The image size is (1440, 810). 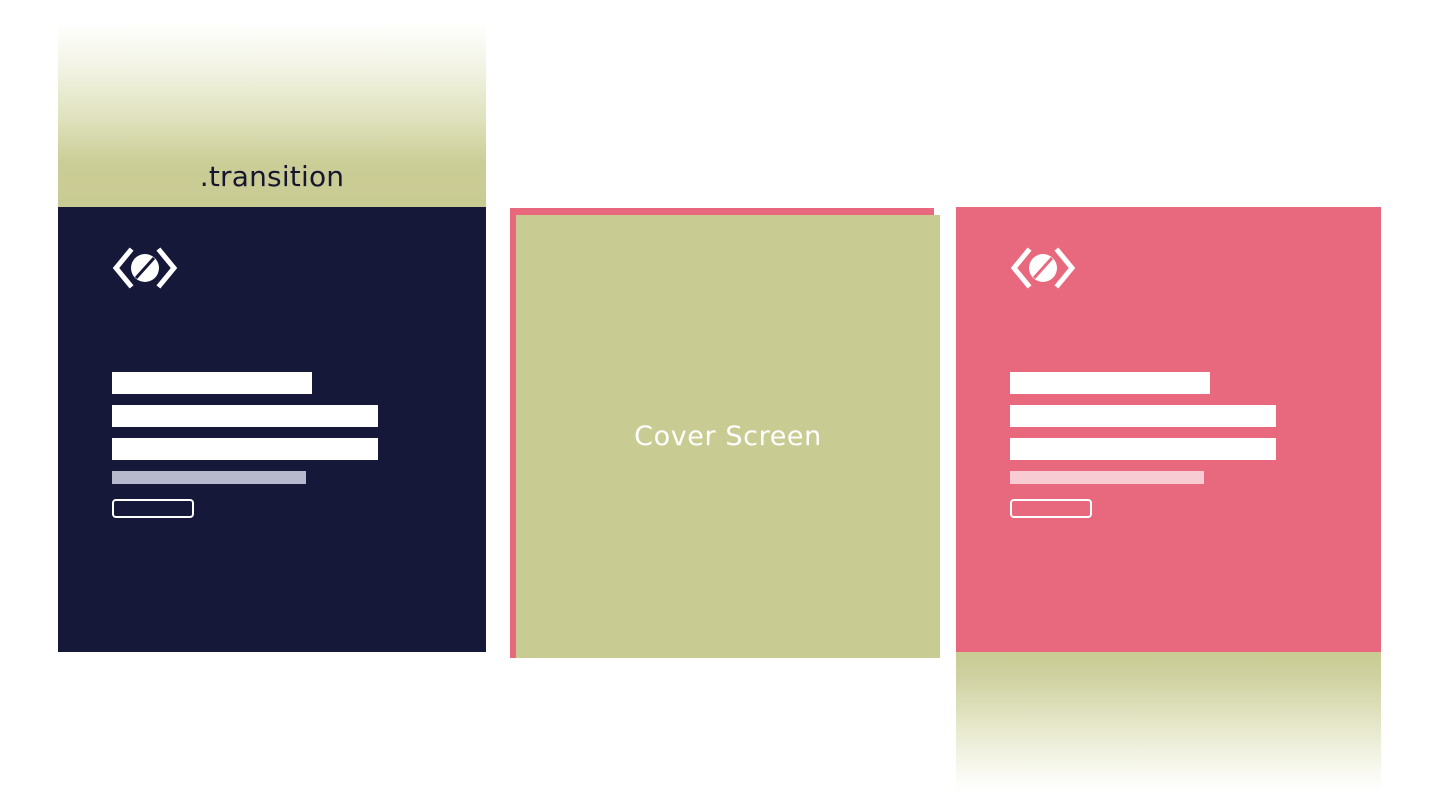 I want to click on pink-screen-gradient-band, so click(x=1168, y=722).